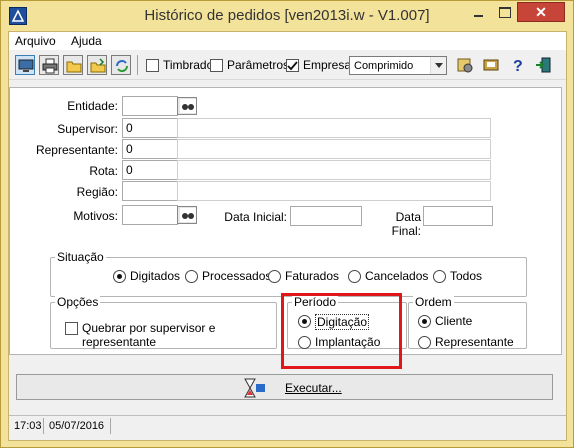  Describe the element at coordinates (150, 215) in the screenshot. I see `motivos-input` at that location.